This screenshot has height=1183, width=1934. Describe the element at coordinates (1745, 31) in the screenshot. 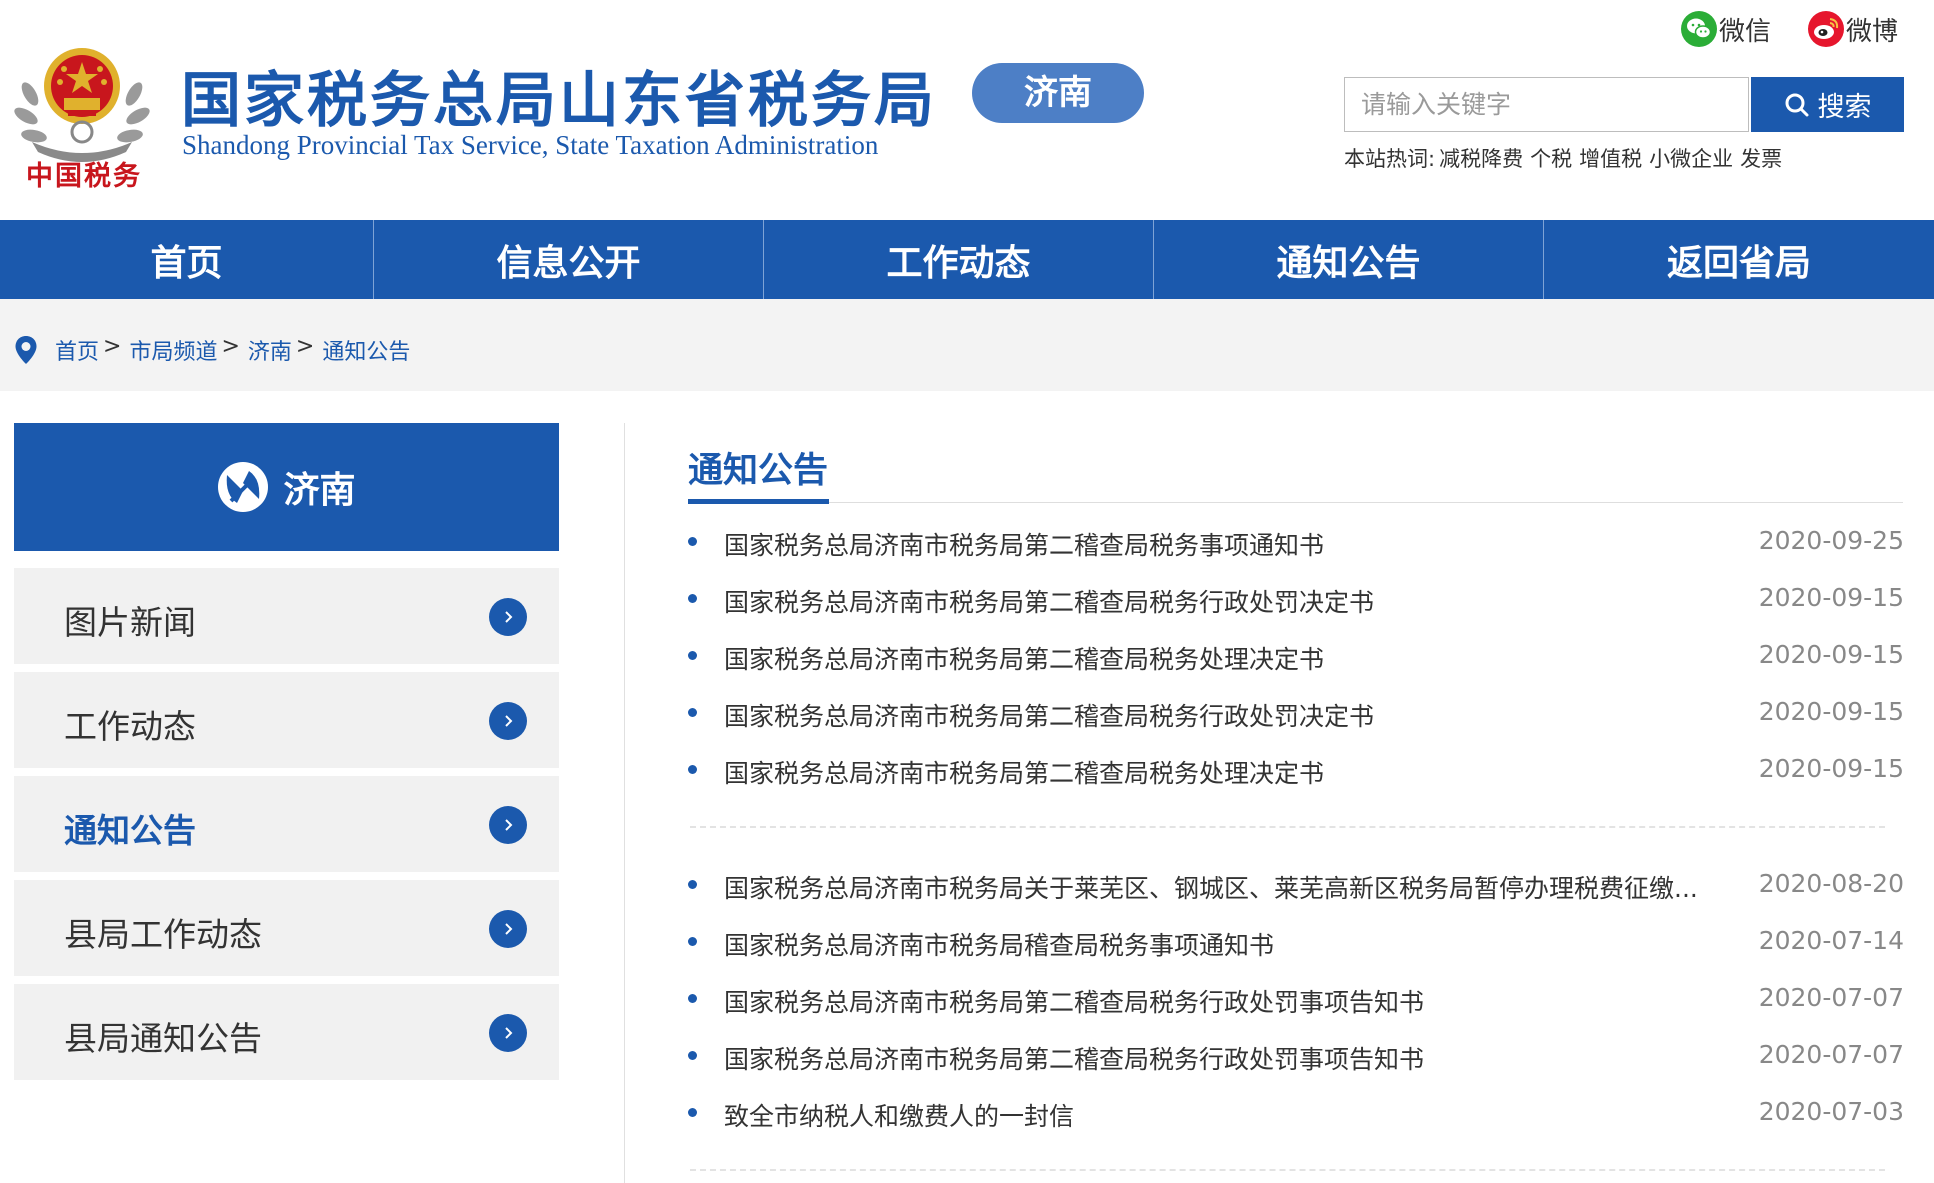

I see `wechat-label: 微信` at that location.